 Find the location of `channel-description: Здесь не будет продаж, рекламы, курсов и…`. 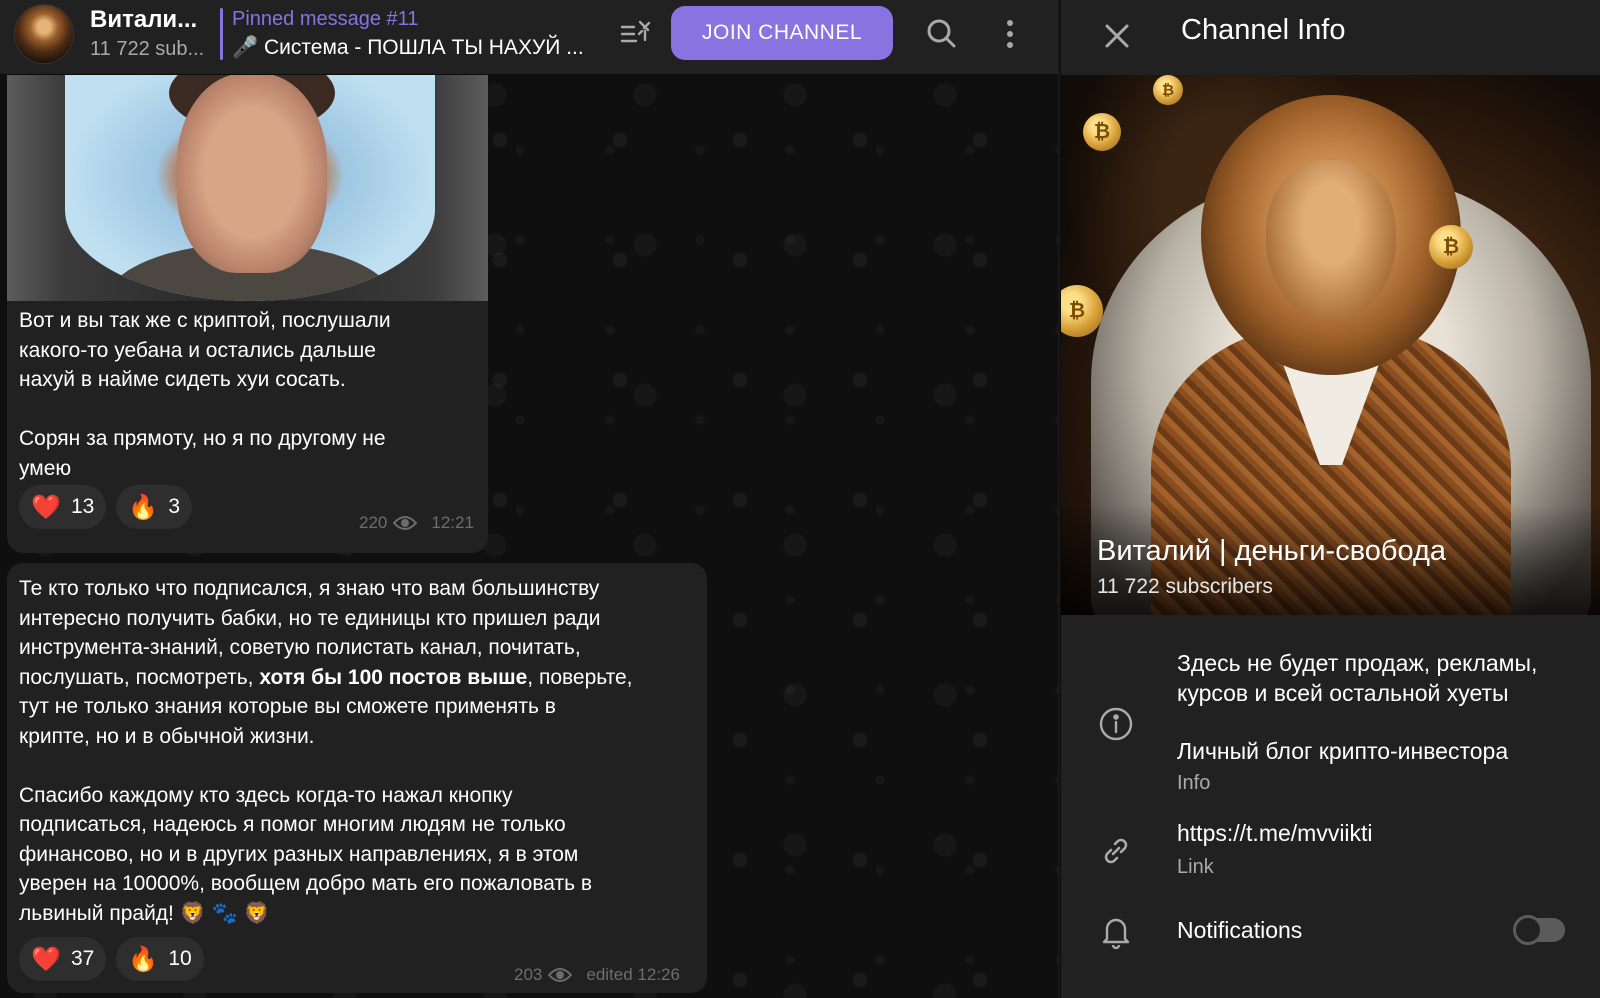

channel-description: Здесь не будет продаж, рекламы, курсов и… is located at coordinates (1382, 707).